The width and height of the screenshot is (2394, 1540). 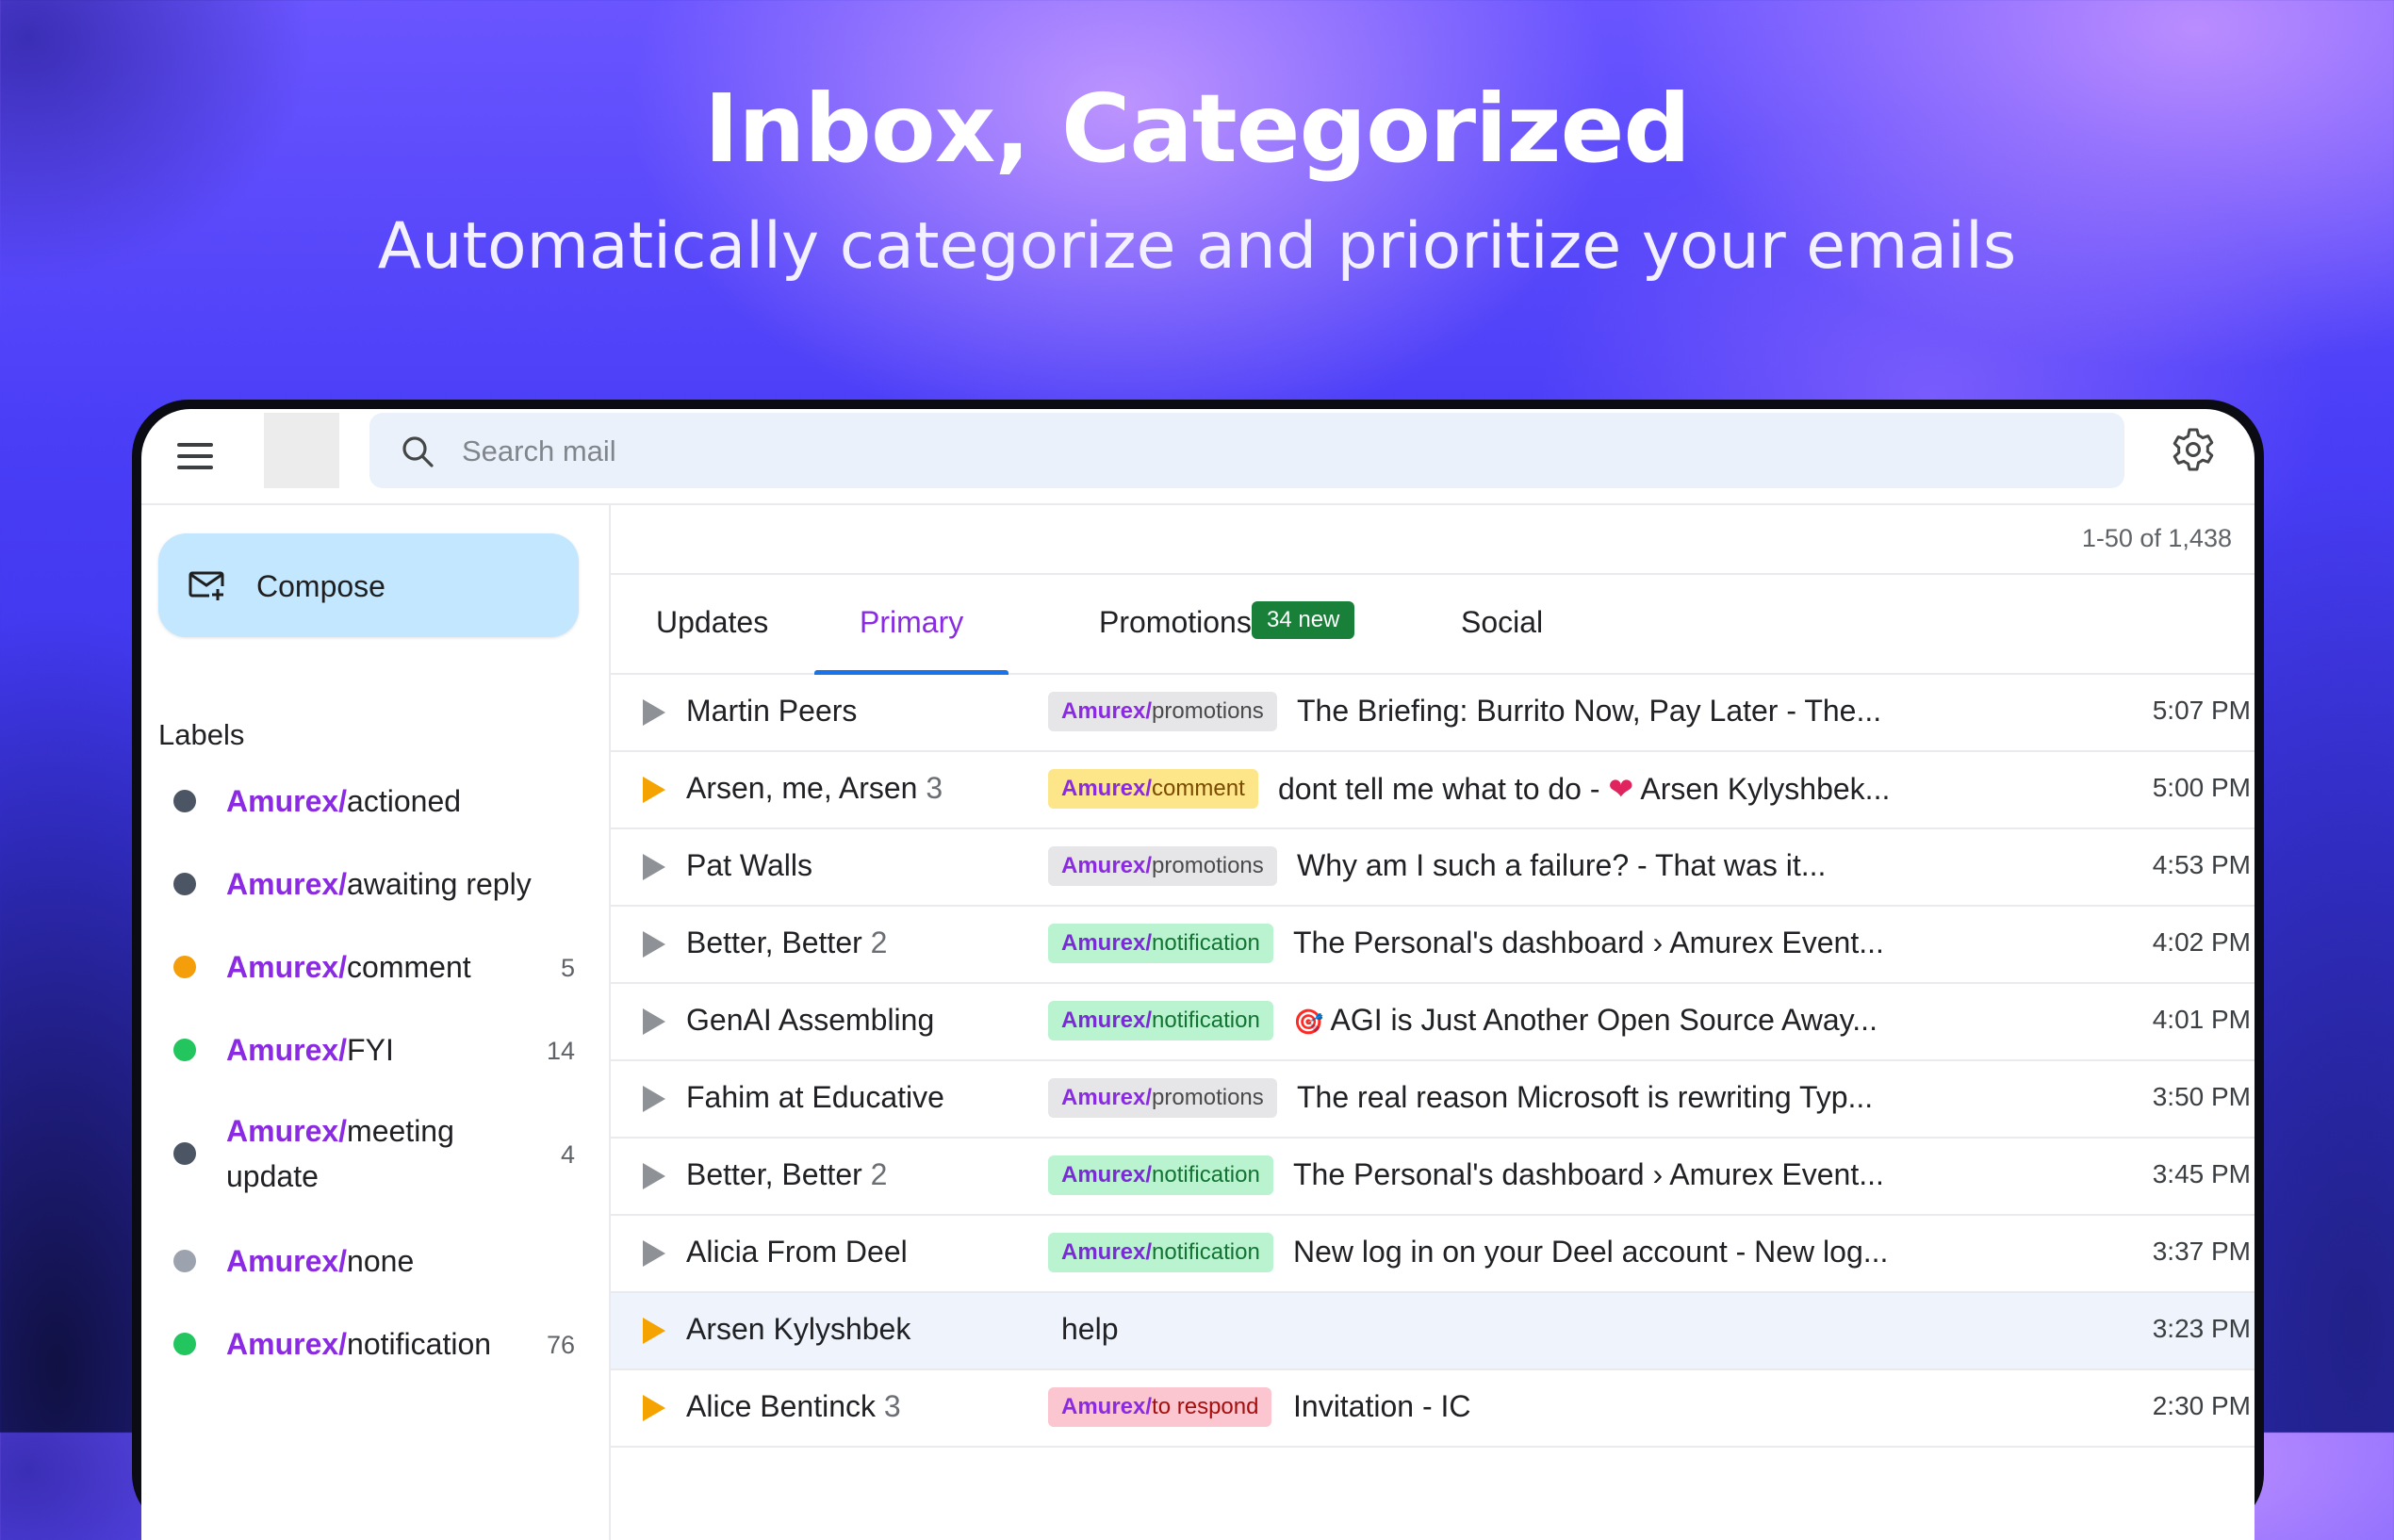 I want to click on label-item-awaiting-reply: Amurex/awaiting reply, so click(x=375, y=884).